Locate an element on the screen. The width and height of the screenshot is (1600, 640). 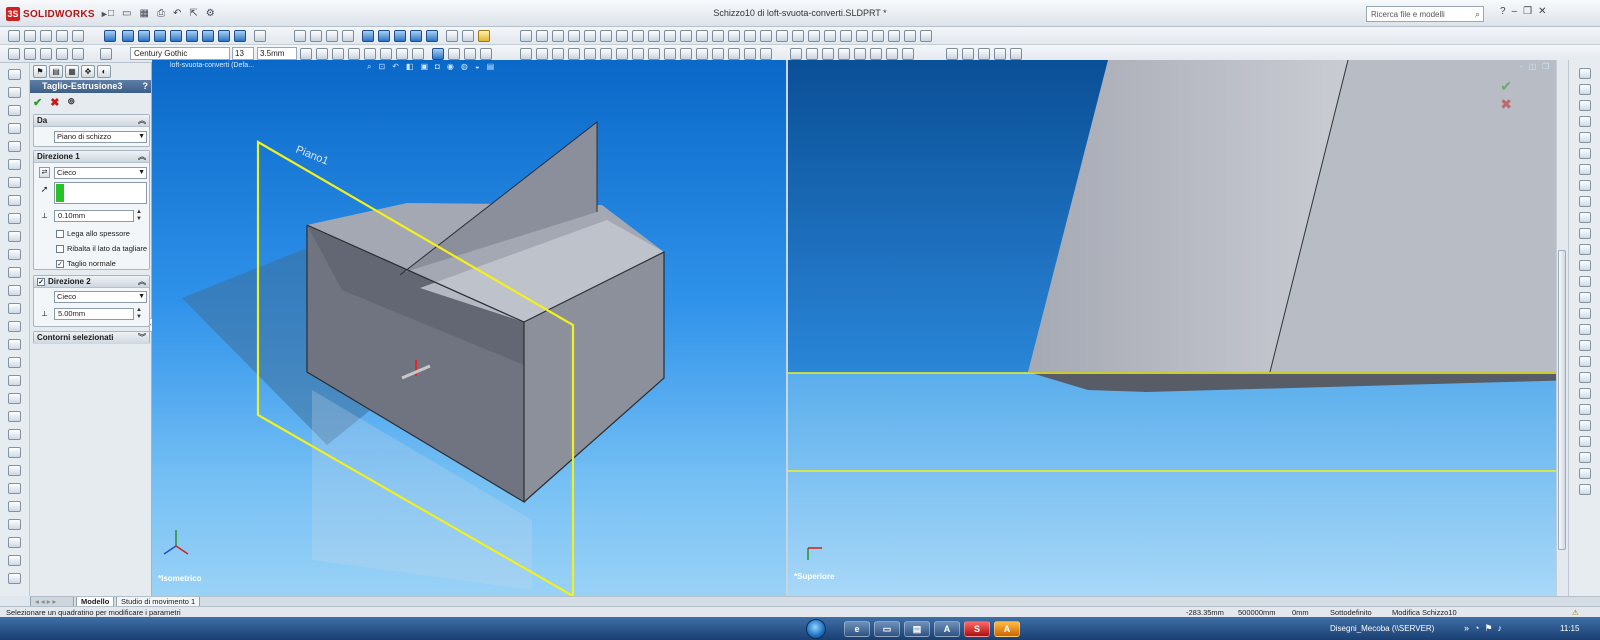
direction1-header: Direzione 1 ︽ is located at coordinates (91, 157).